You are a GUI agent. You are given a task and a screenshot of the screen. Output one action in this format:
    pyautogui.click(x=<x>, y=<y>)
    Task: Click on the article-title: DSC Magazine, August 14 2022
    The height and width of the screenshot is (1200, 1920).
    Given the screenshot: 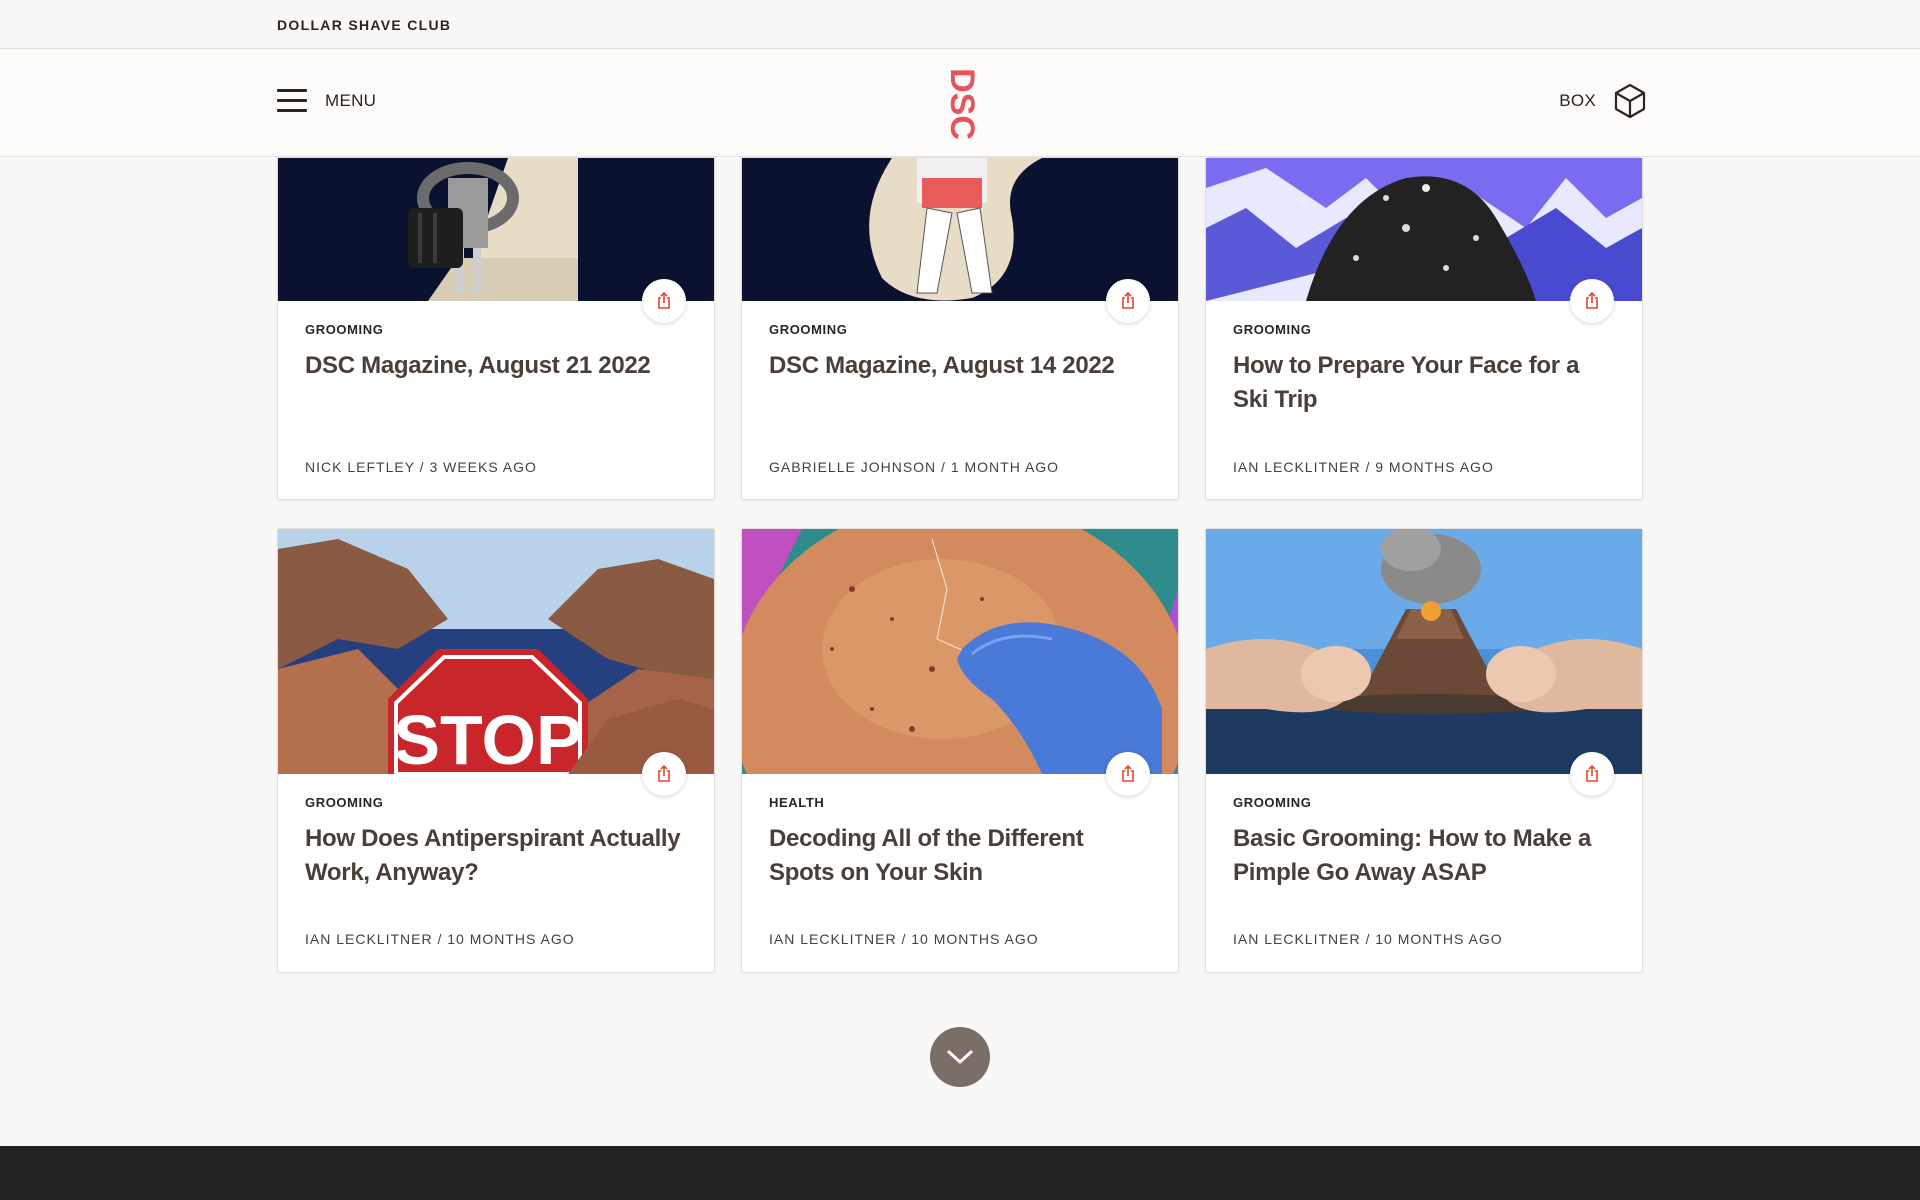 What is the action you would take?
    pyautogui.click(x=959, y=366)
    